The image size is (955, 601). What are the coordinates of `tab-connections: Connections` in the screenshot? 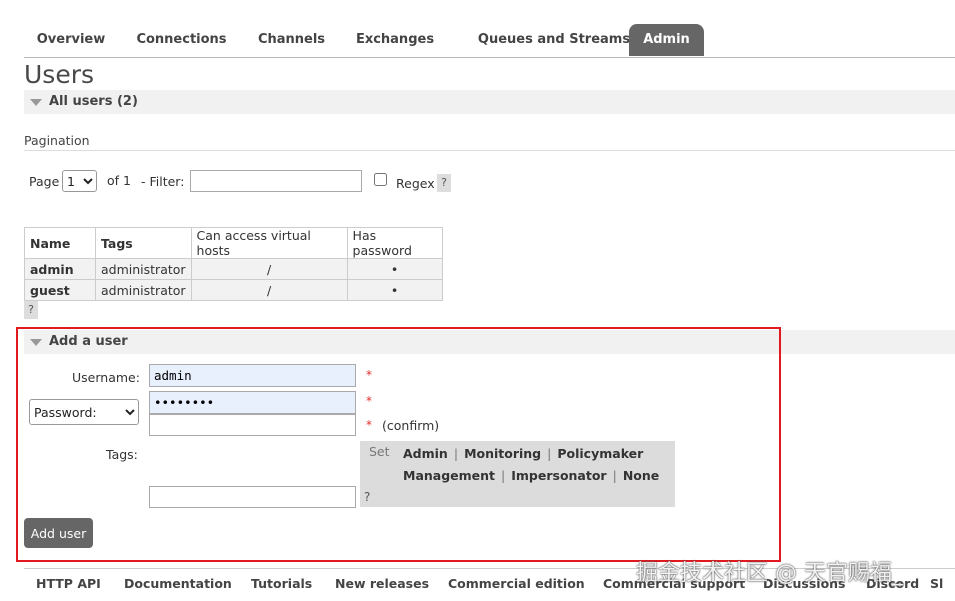 It's located at (181, 40).